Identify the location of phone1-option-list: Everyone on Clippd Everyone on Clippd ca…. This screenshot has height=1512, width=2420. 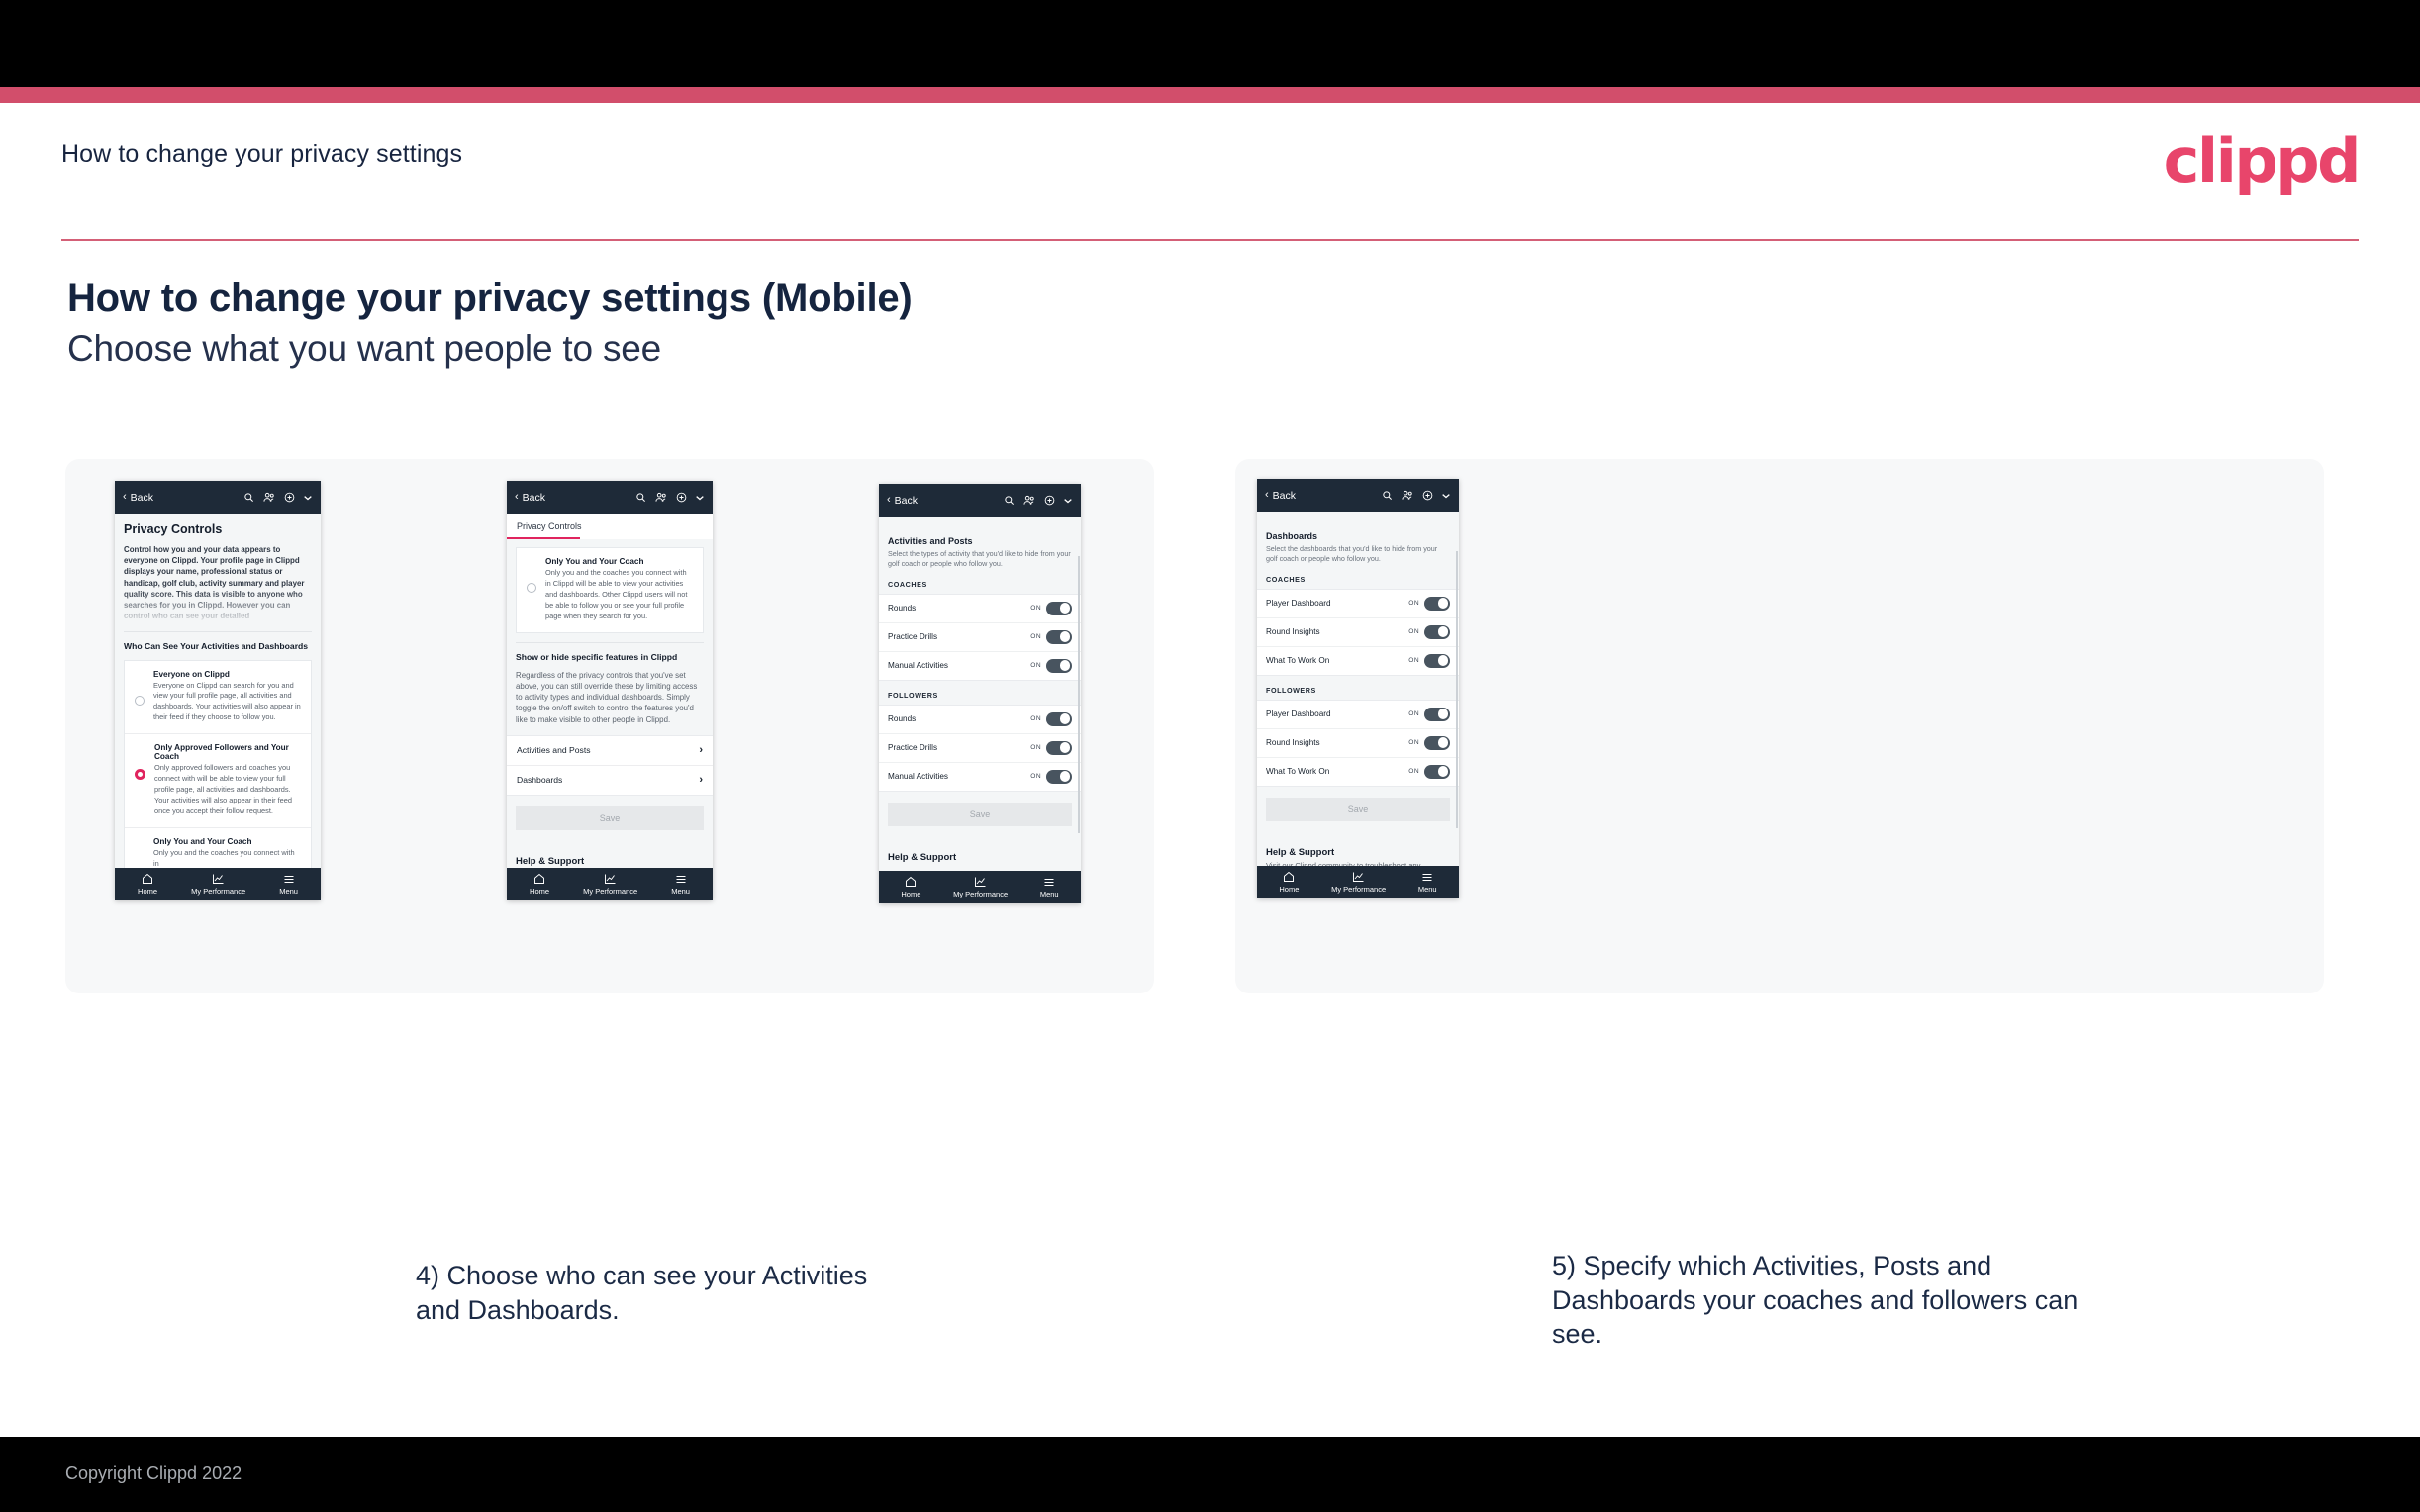
(218, 764).